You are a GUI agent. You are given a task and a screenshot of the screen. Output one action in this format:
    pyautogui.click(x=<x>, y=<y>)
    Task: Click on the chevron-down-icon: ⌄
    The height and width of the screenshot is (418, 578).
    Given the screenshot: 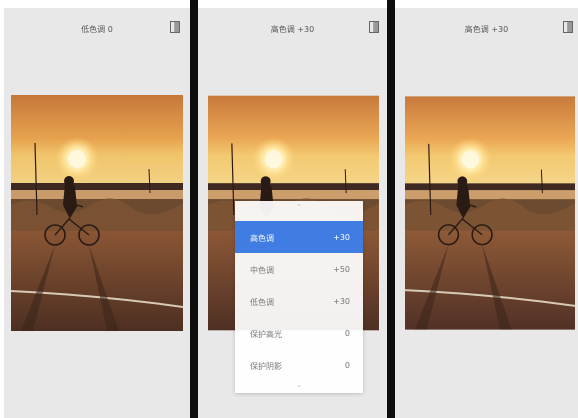 What is the action you would take?
    pyautogui.click(x=299, y=385)
    